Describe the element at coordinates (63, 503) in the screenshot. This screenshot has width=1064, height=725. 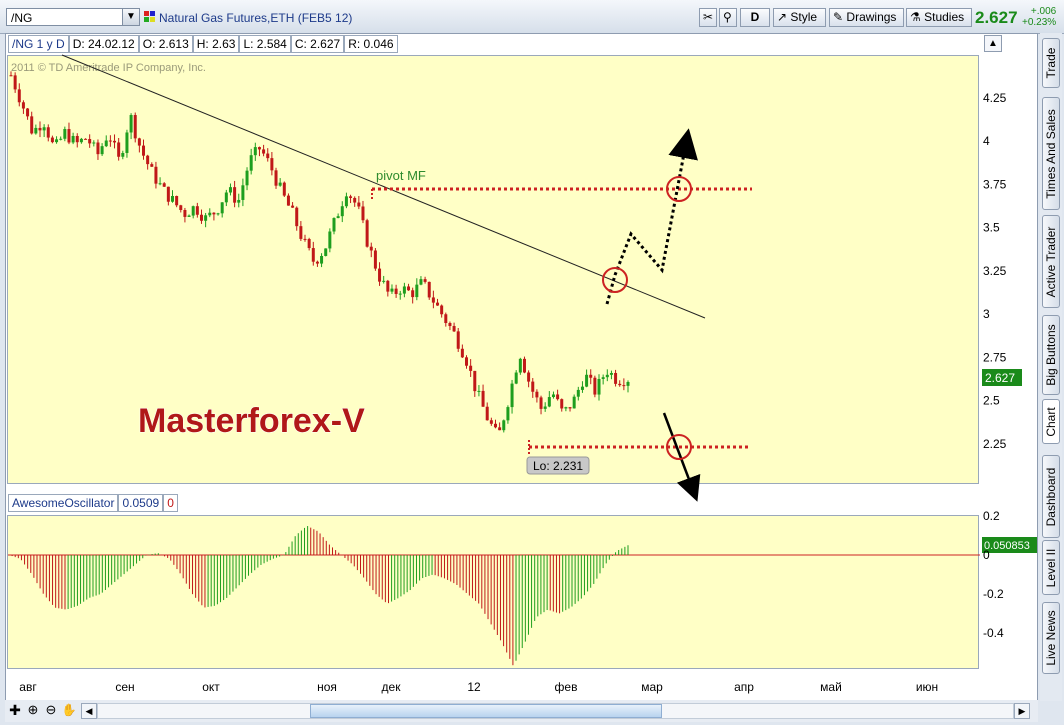
I see `oscillator-name: AwesomeOscillator` at that location.